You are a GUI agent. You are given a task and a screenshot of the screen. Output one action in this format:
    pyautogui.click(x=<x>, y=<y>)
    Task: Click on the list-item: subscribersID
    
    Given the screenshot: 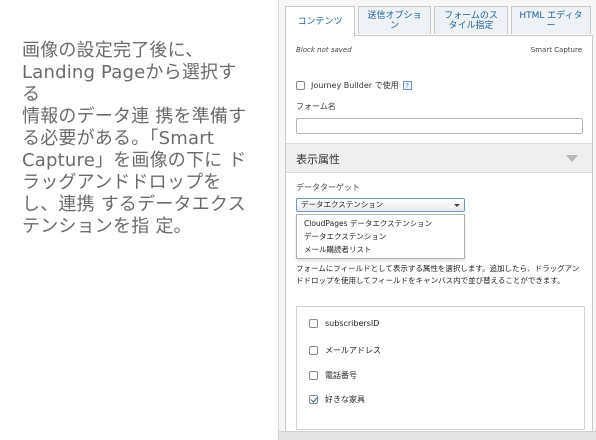 What is the action you would take?
    pyautogui.click(x=344, y=323)
    